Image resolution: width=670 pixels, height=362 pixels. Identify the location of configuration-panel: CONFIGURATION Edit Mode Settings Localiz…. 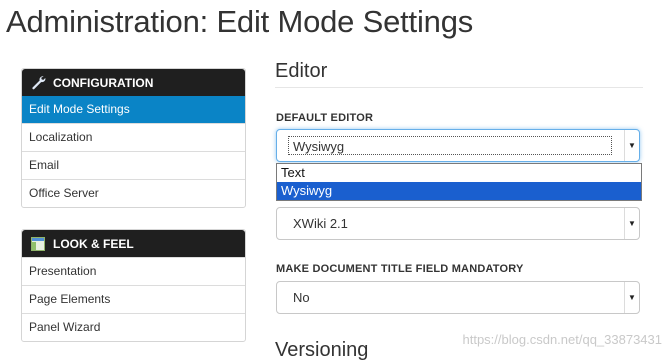
(133, 138).